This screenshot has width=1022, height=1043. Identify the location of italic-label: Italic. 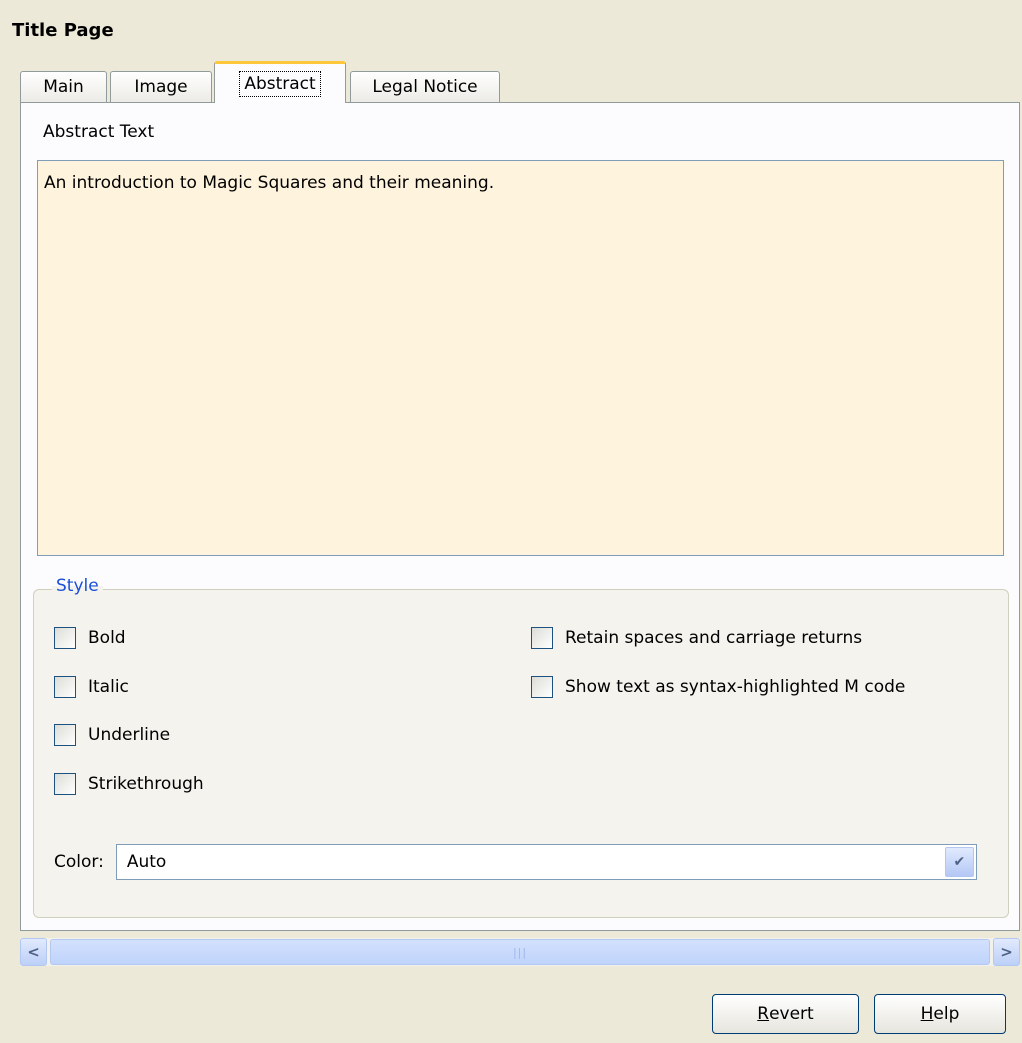
(108, 687).